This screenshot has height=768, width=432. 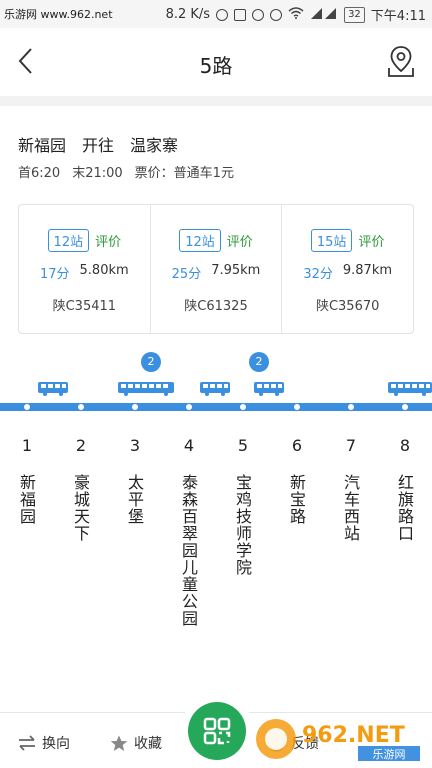 I want to click on page-title: 5路, so click(x=216, y=66).